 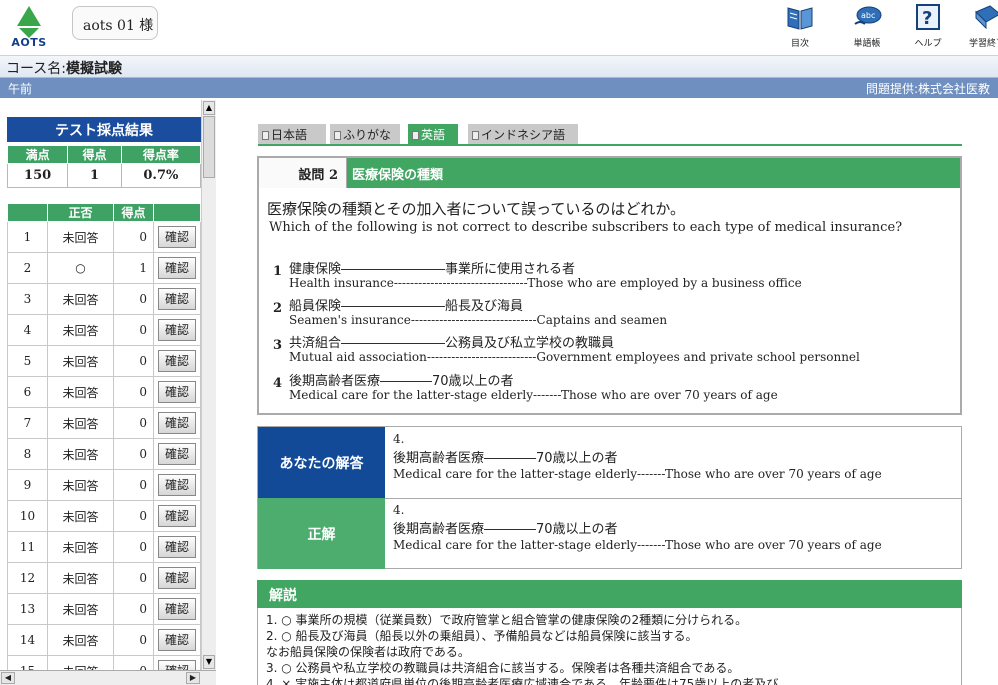 What do you see at coordinates (27, 330) in the screenshot?
I see `row-number: 4` at bounding box center [27, 330].